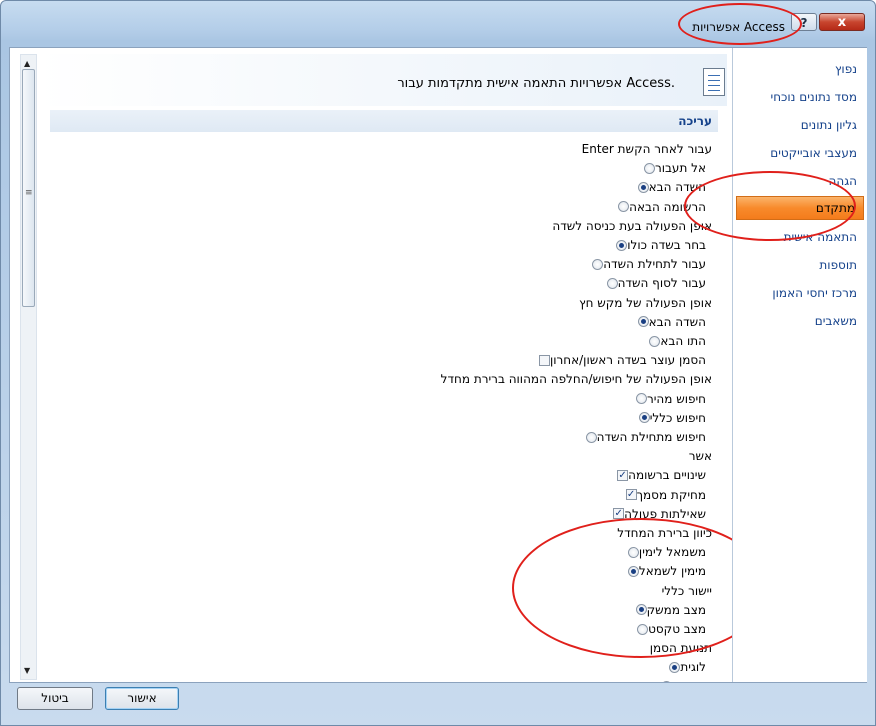  I want to click on option-label-text: אופן הפעולה של מקש חץ, so click(645, 302).